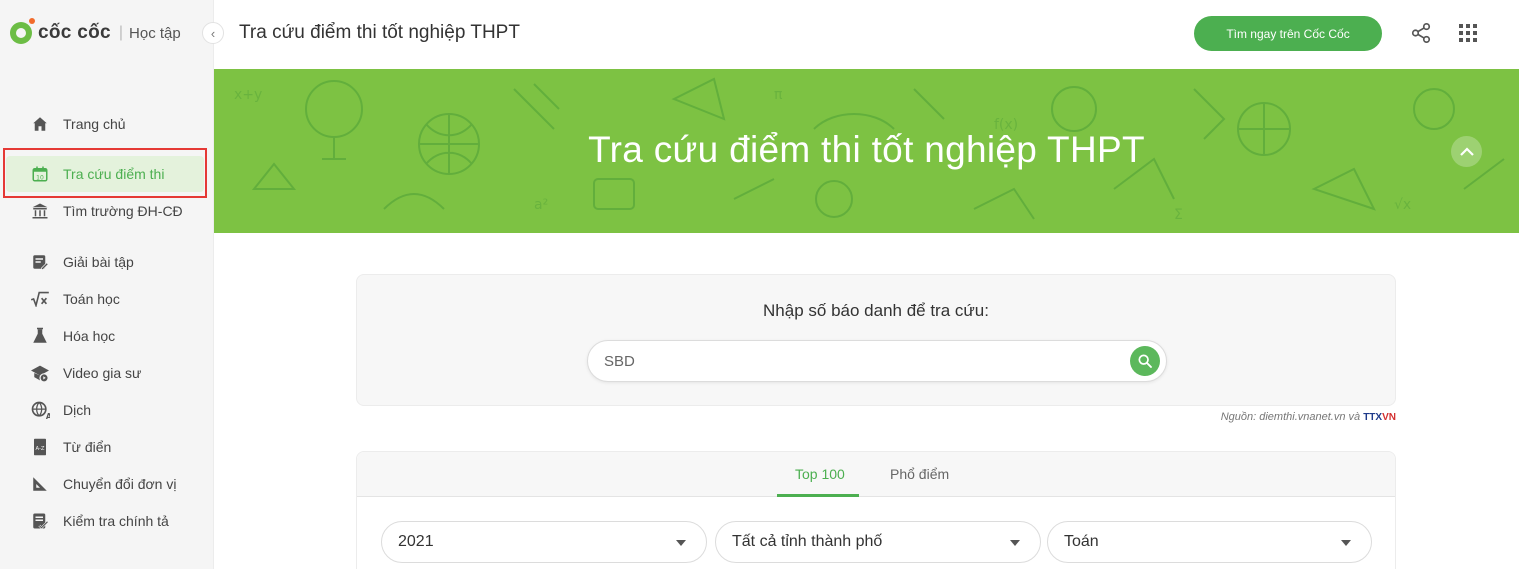 This screenshot has width=1519, height=569. What do you see at coordinates (854, 361) in the screenshot?
I see `sbd-search-input` at bounding box center [854, 361].